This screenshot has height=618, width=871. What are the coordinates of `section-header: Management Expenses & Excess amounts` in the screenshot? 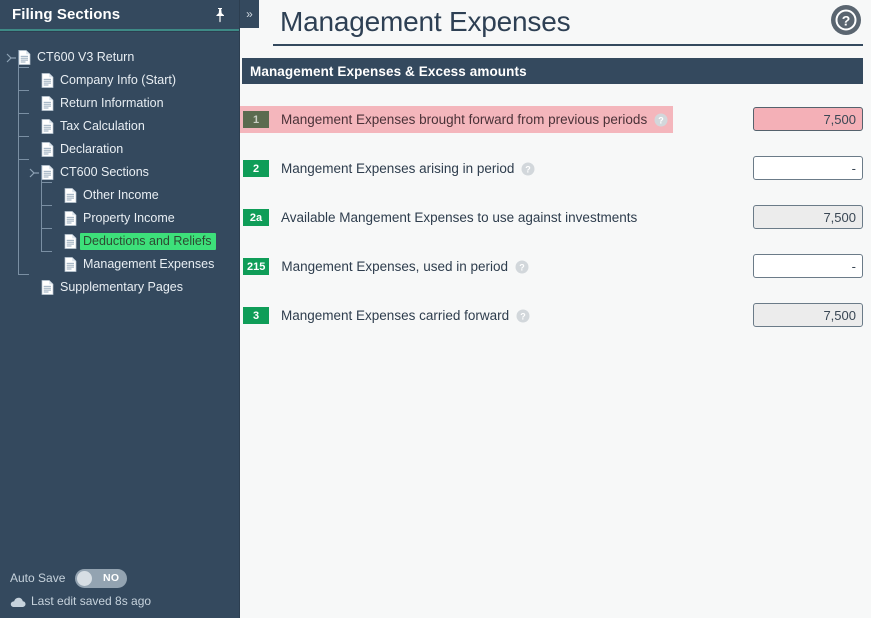 It's located at (552, 71).